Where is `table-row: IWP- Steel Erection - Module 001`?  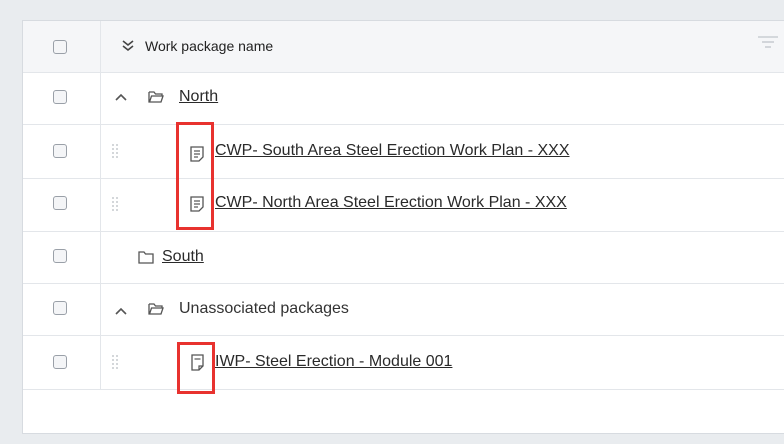
table-row: IWP- Steel Erection - Module 001 is located at coordinates (403, 363).